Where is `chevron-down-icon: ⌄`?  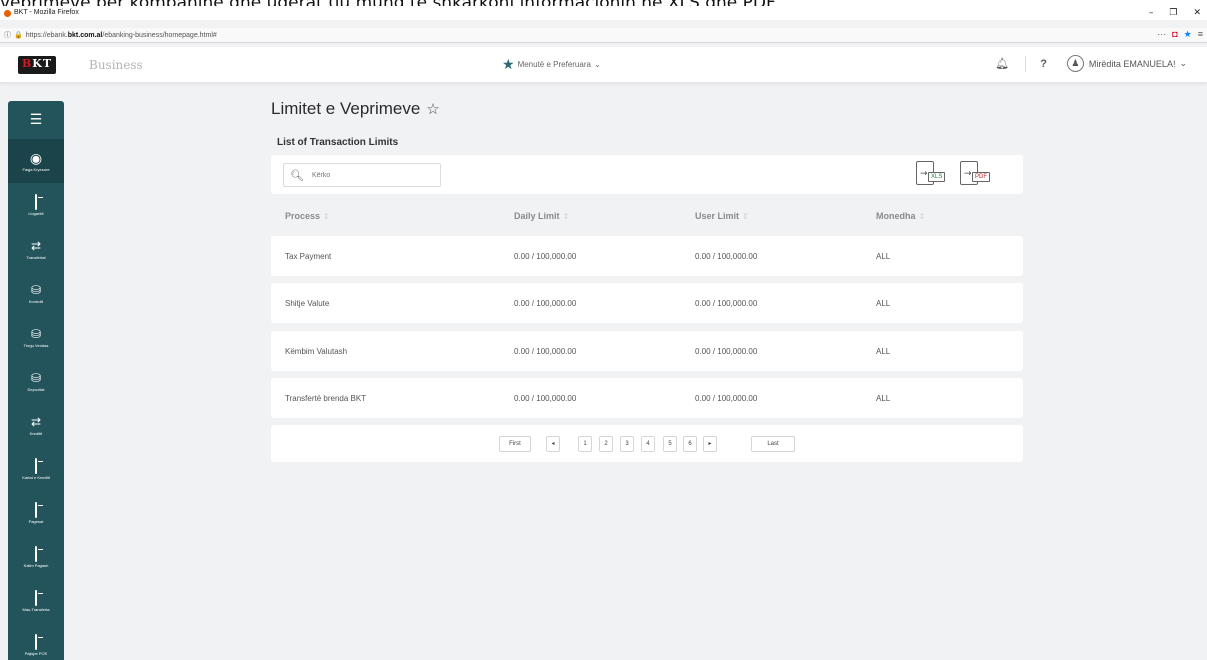
chevron-down-icon: ⌄ is located at coordinates (597, 64).